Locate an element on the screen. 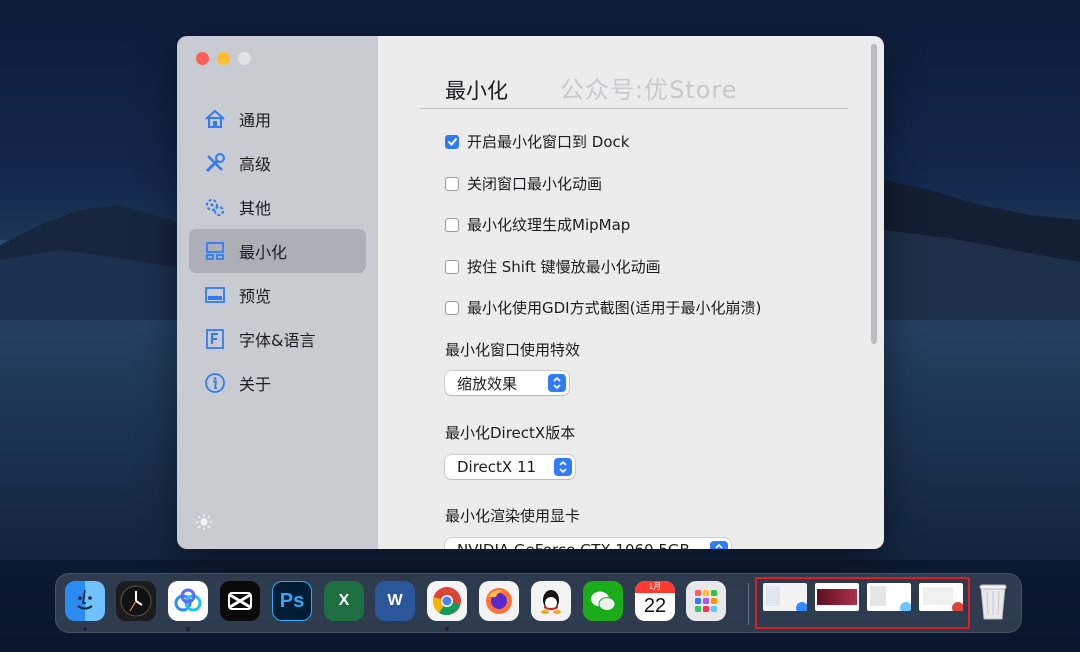 The image size is (1080, 652). vertical-scrollbar is located at coordinates (874, 194).